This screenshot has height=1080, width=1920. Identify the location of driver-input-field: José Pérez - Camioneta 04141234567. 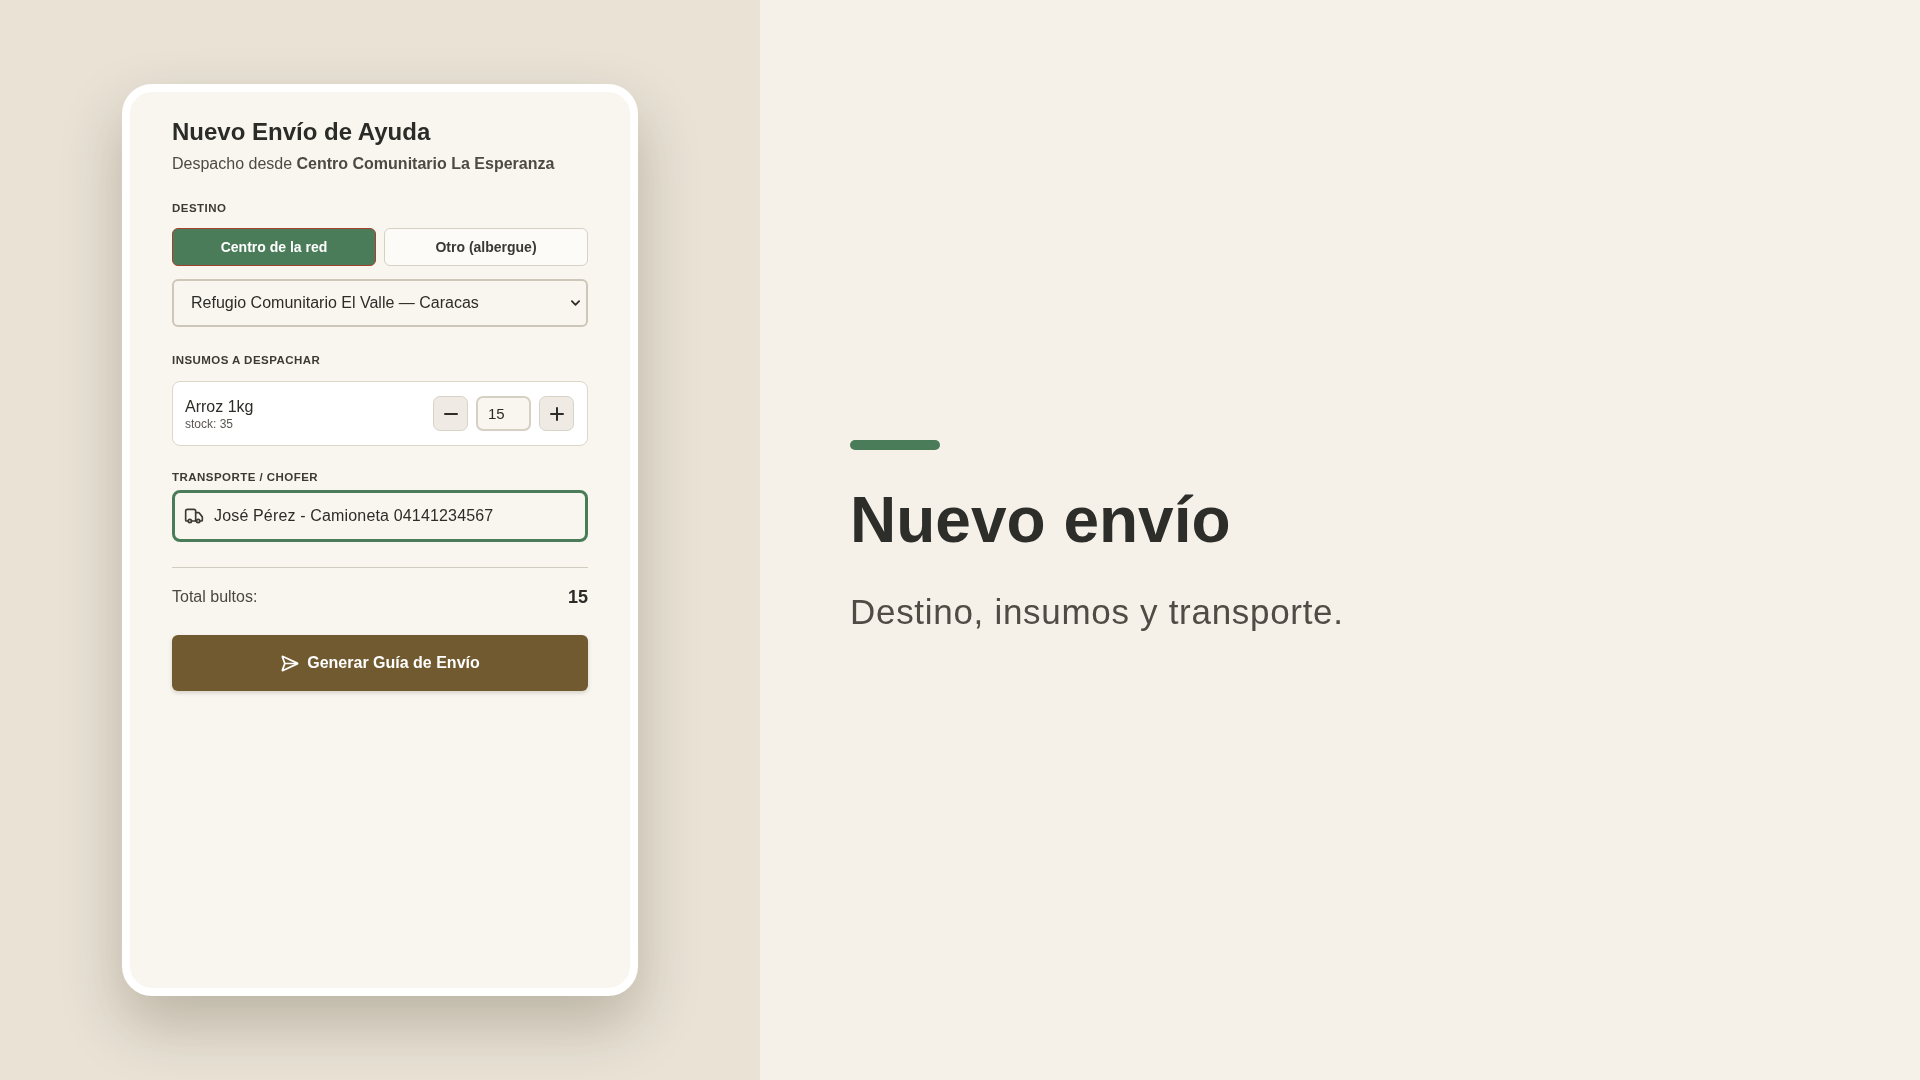
(380, 516).